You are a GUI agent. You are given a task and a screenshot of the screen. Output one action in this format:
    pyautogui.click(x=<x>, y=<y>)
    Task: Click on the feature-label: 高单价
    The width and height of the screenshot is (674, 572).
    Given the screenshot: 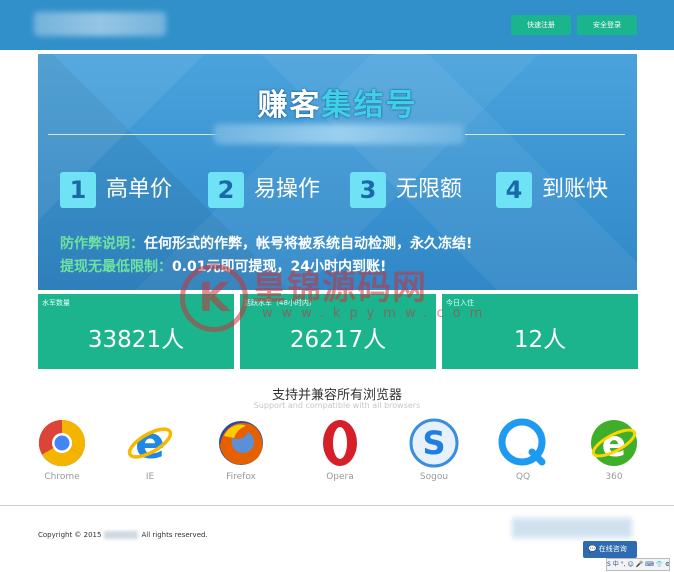 What is the action you would take?
    pyautogui.click(x=139, y=189)
    